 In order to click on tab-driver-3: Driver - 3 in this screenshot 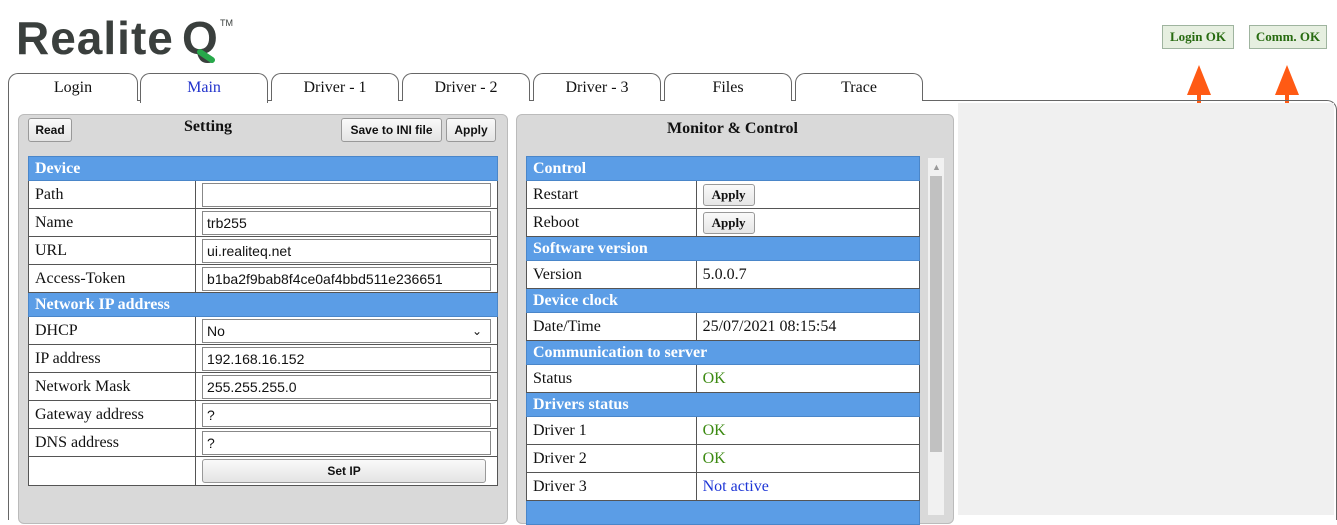, I will do `click(597, 87)`.